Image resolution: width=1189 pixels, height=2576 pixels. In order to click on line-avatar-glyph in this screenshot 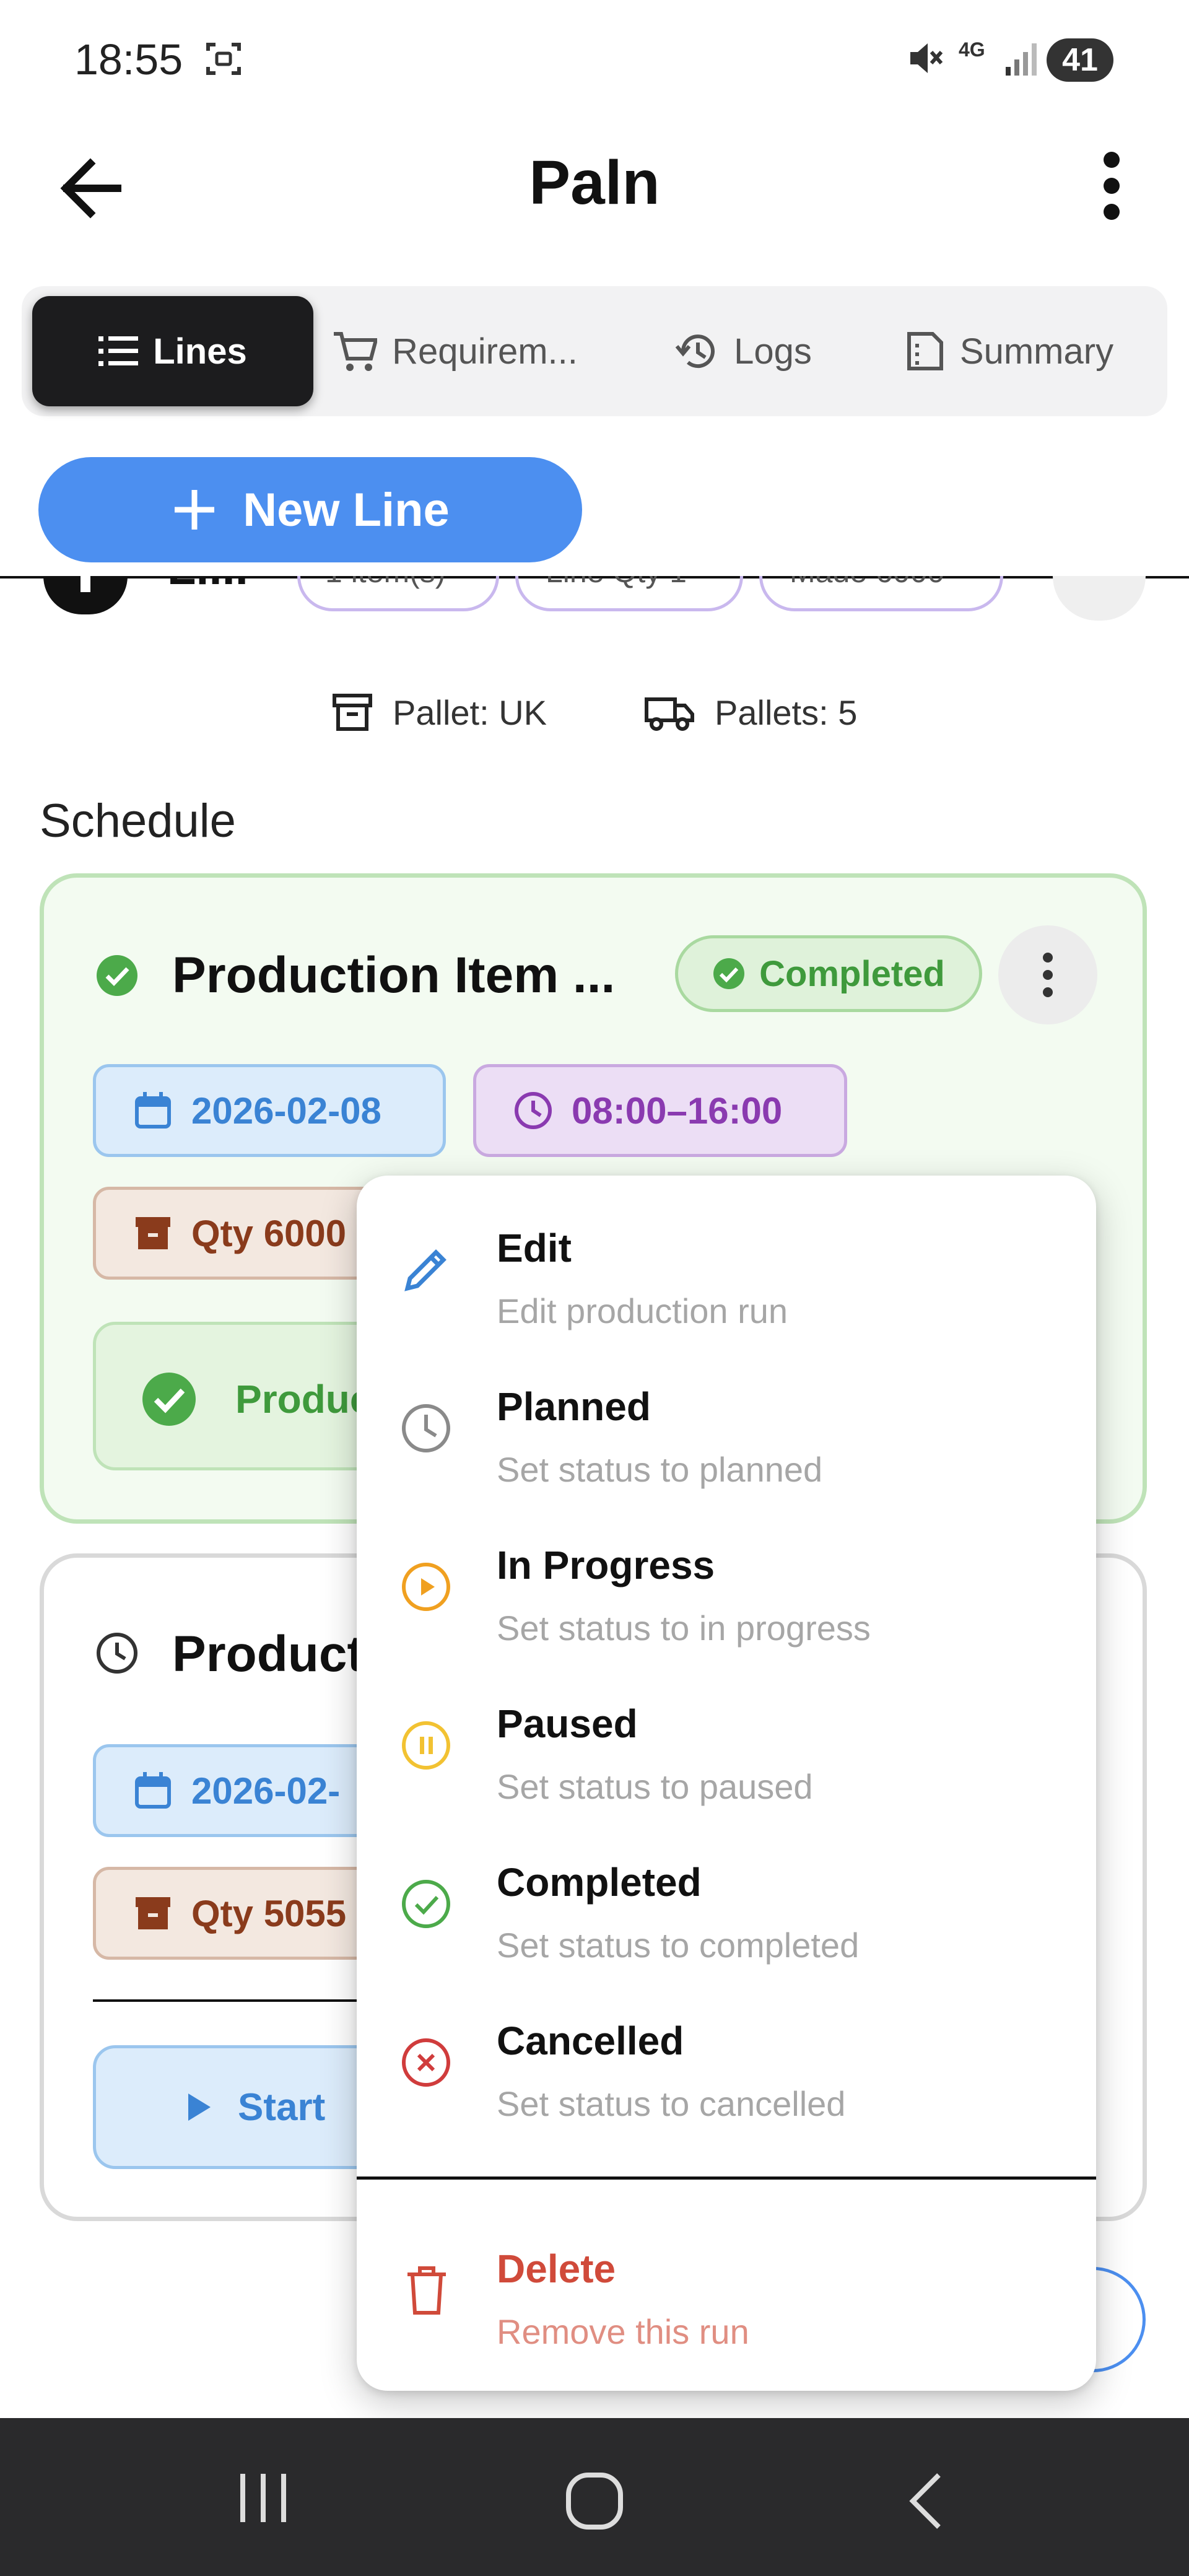, I will do `click(85, 584)`.